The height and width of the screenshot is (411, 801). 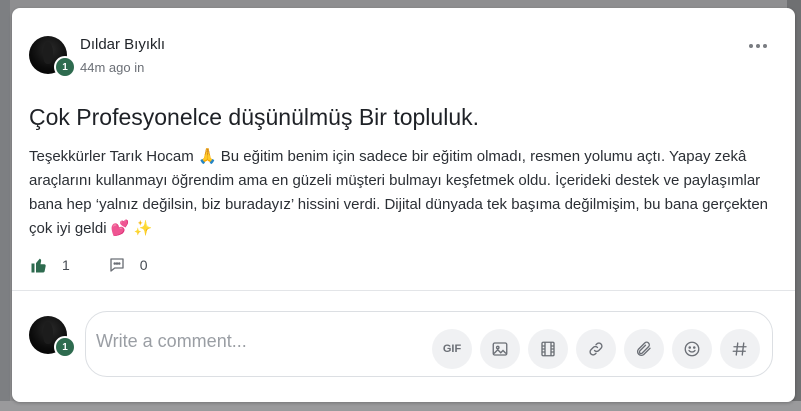 What do you see at coordinates (128, 265) in the screenshot?
I see `comment-button: 0` at bounding box center [128, 265].